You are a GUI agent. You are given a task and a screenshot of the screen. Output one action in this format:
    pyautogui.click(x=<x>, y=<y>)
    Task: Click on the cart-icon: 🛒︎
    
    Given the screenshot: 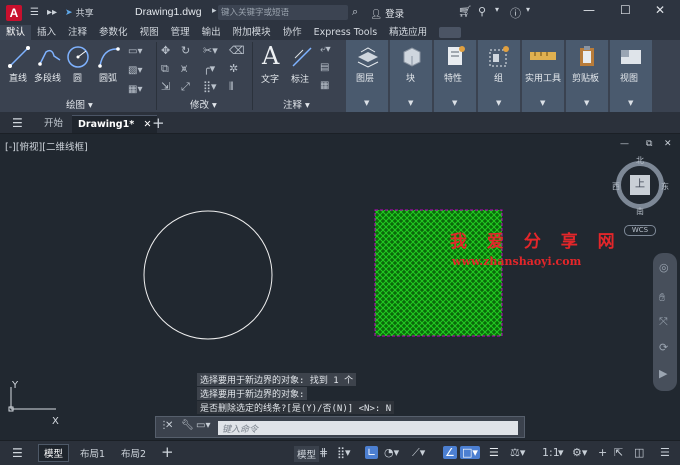 What is the action you would take?
    pyautogui.click(x=465, y=11)
    